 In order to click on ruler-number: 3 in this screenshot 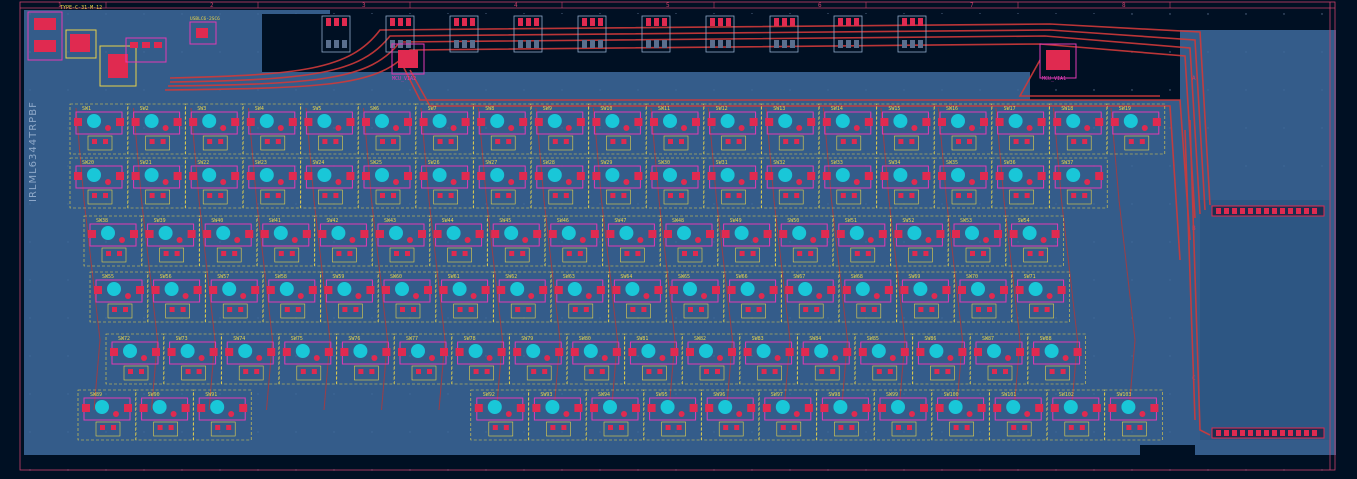, I will do `click(364, 5)`.